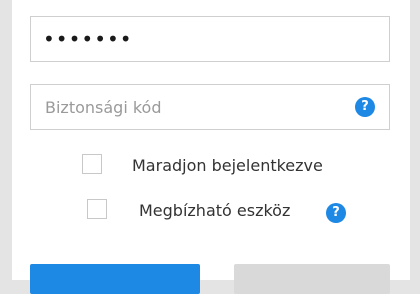 The image size is (420, 294). I want to click on password-field: •••••••, so click(210, 39).